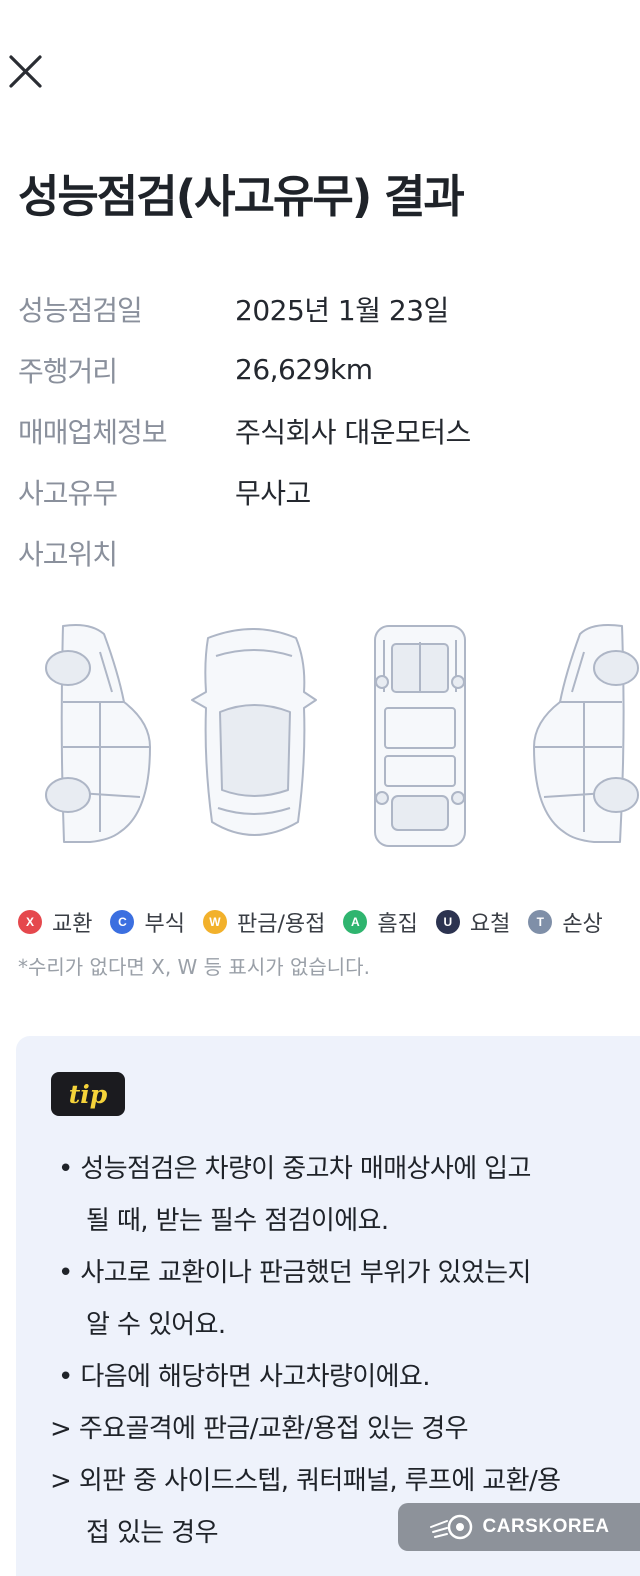  I want to click on close-button, so click(26, 72).